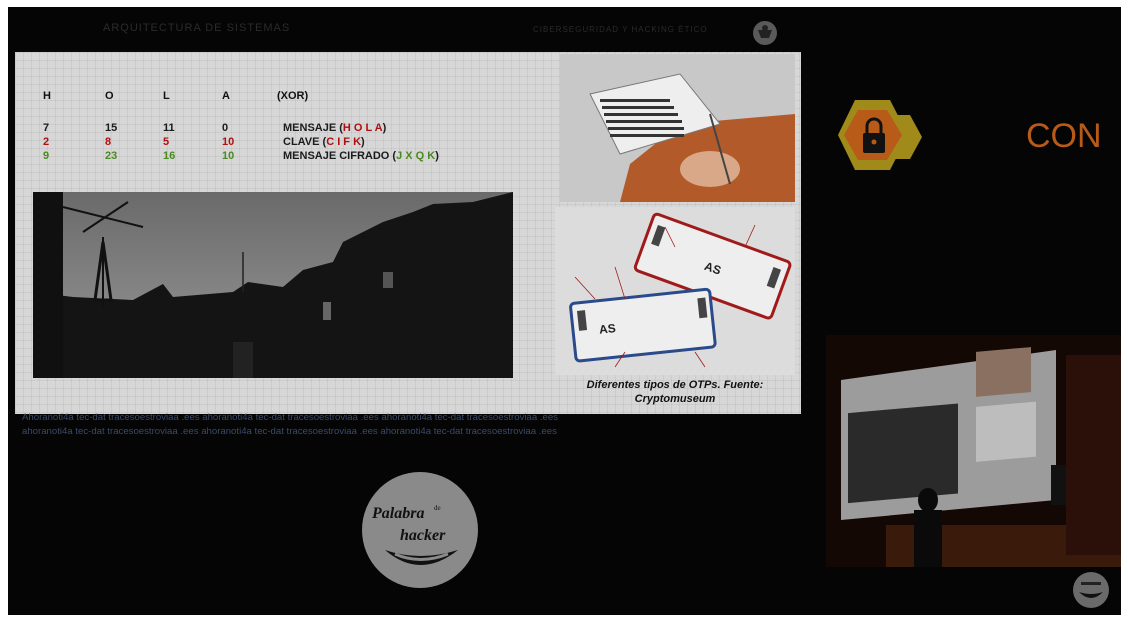 This screenshot has width=1128, height=622. Describe the element at coordinates (111, 128) in the screenshot. I see `row-mensaje-v1: 15` at that location.